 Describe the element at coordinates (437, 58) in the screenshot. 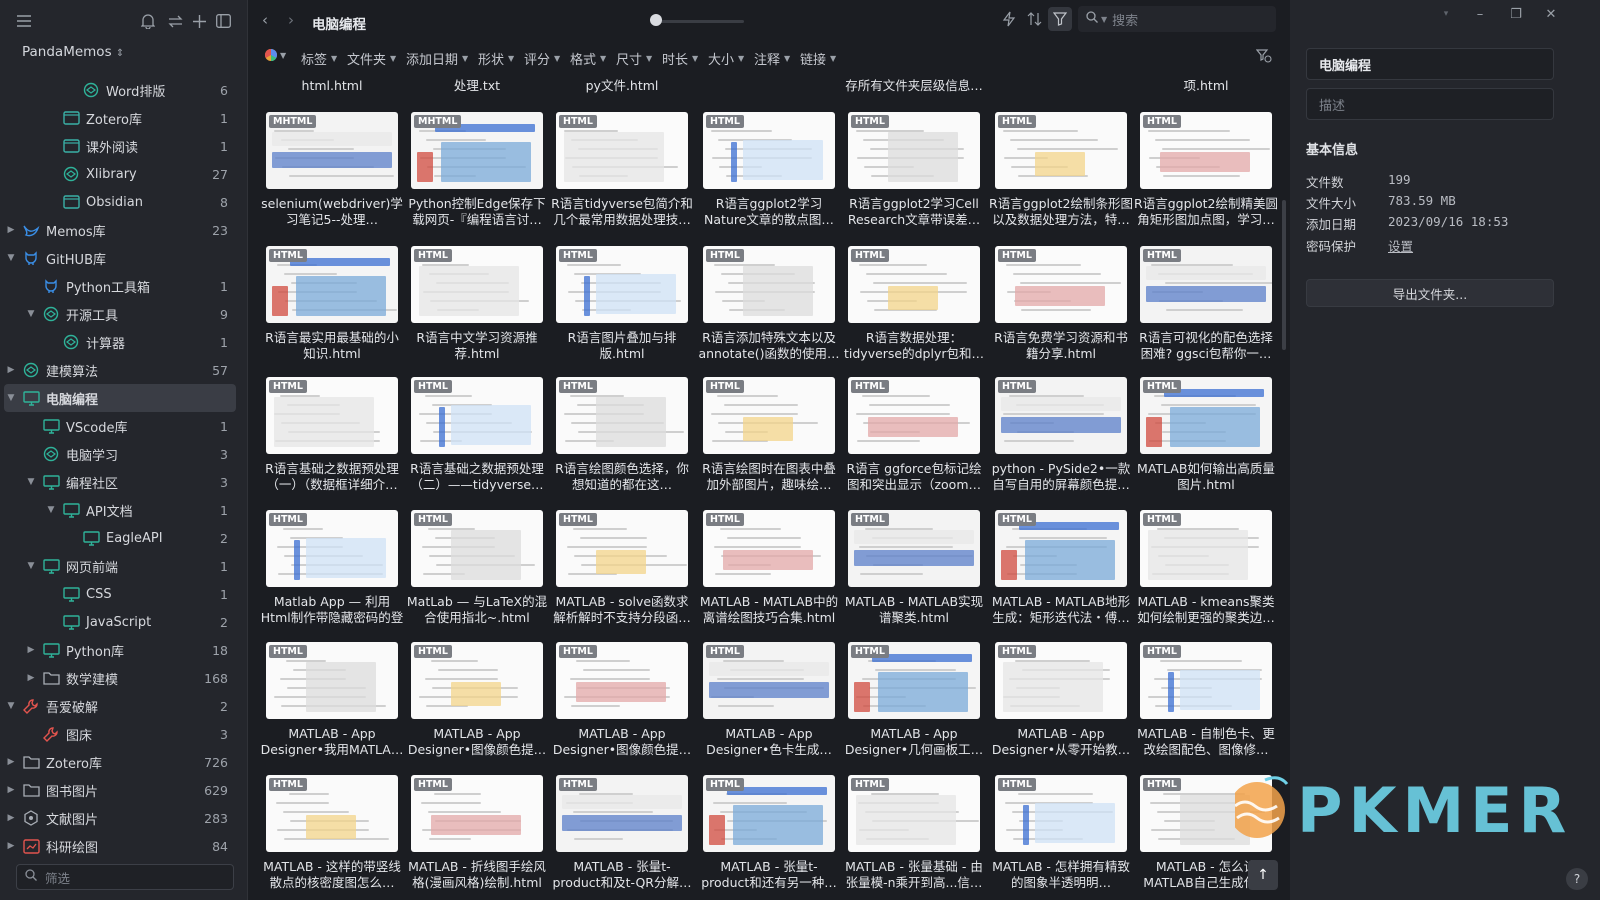

I see `filter-dropdown: 添加日期 ▼` at that location.